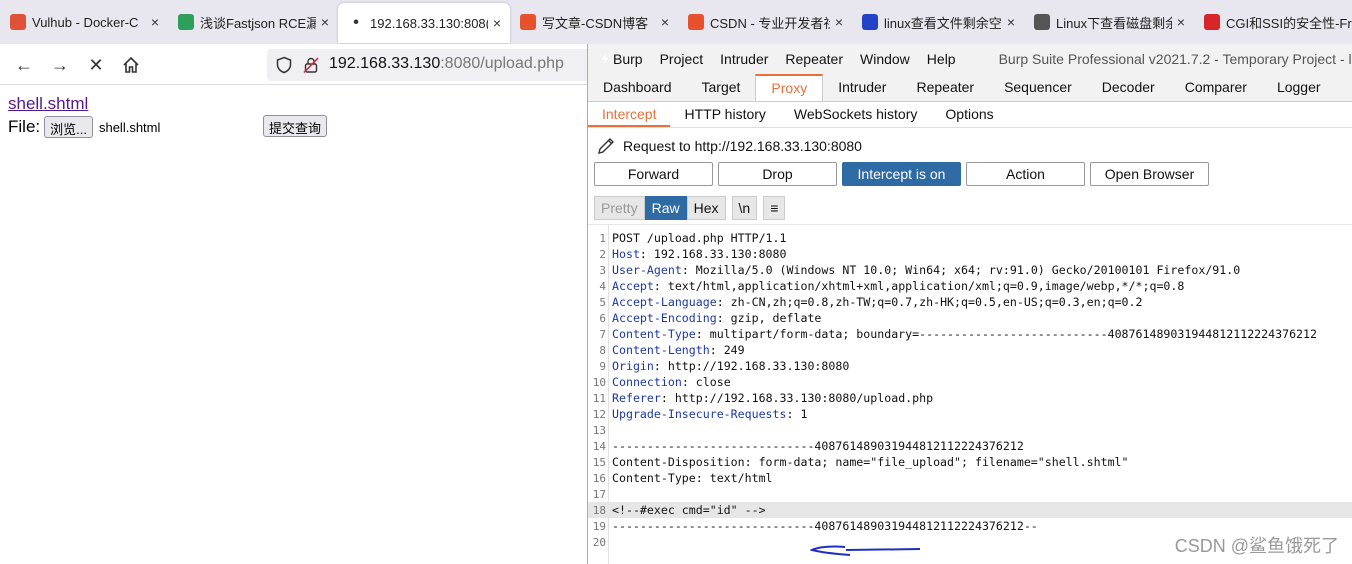  Describe the element at coordinates (682, 59) in the screenshot. I see `menu-project: Project` at that location.